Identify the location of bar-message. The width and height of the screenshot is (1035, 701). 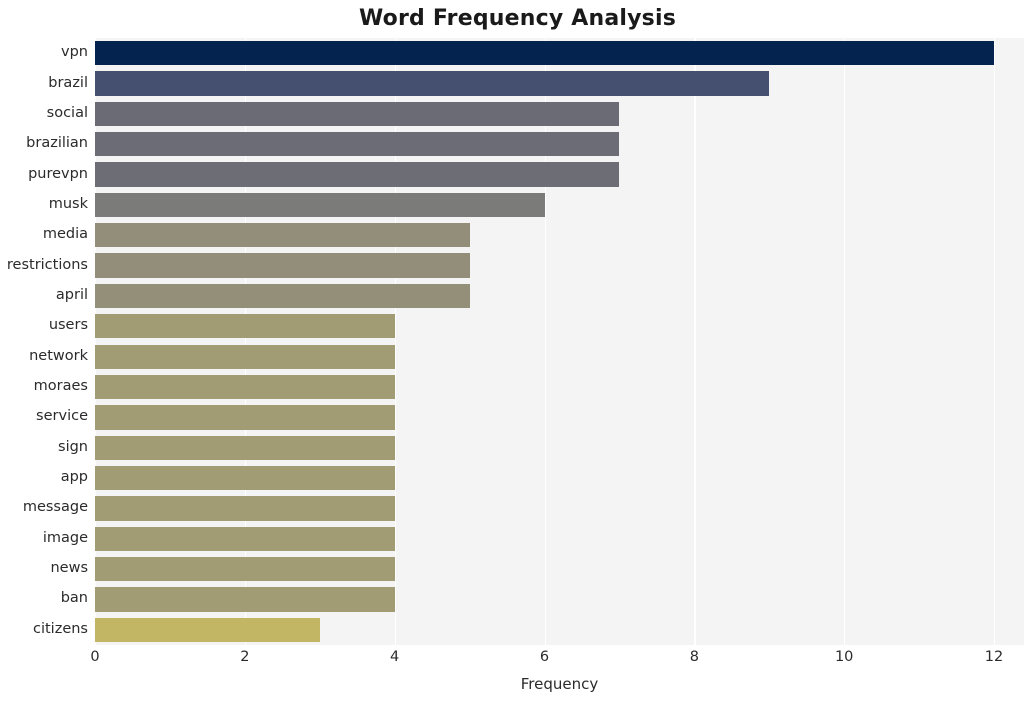
(245, 508).